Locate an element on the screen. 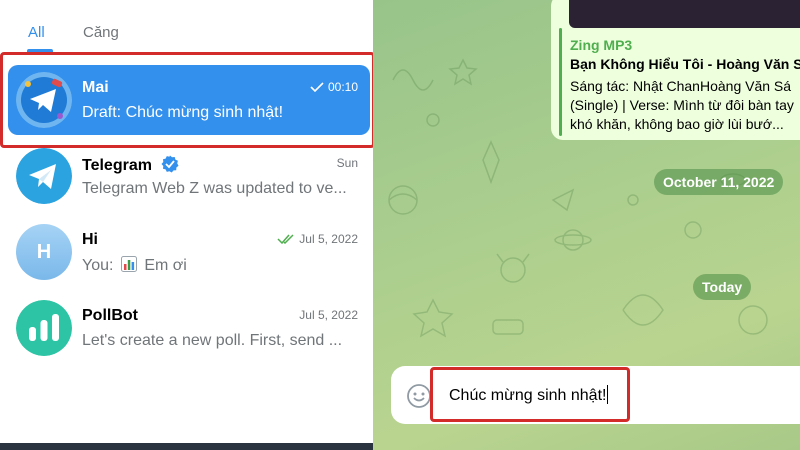  date-separator-today: Today is located at coordinates (722, 287).